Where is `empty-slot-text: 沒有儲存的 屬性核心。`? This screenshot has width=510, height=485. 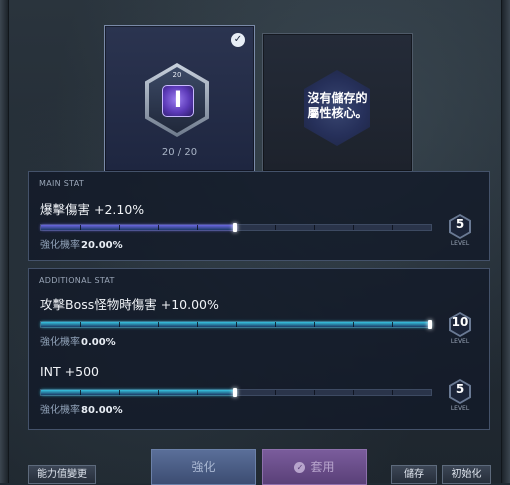
empty-slot-text: 沒有儲存的 屬性核心。 is located at coordinates (337, 106).